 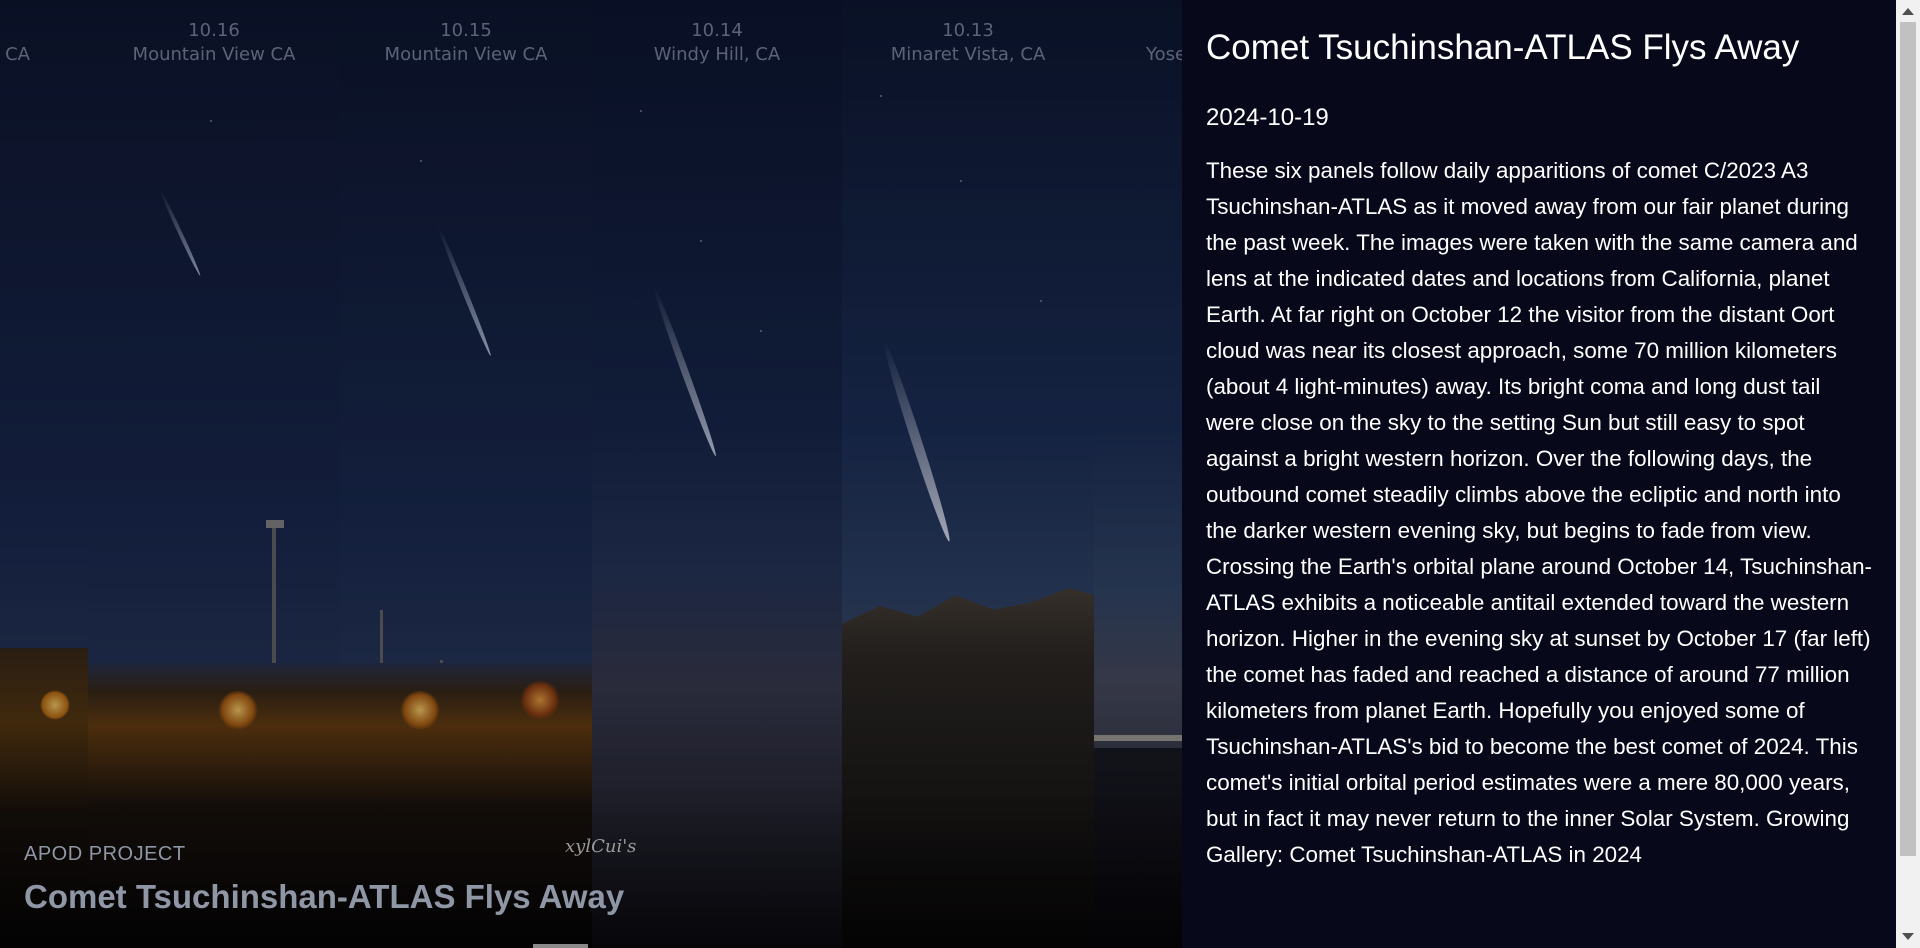 What do you see at coordinates (214, 30) in the screenshot?
I see `panel-date: 10.16` at bounding box center [214, 30].